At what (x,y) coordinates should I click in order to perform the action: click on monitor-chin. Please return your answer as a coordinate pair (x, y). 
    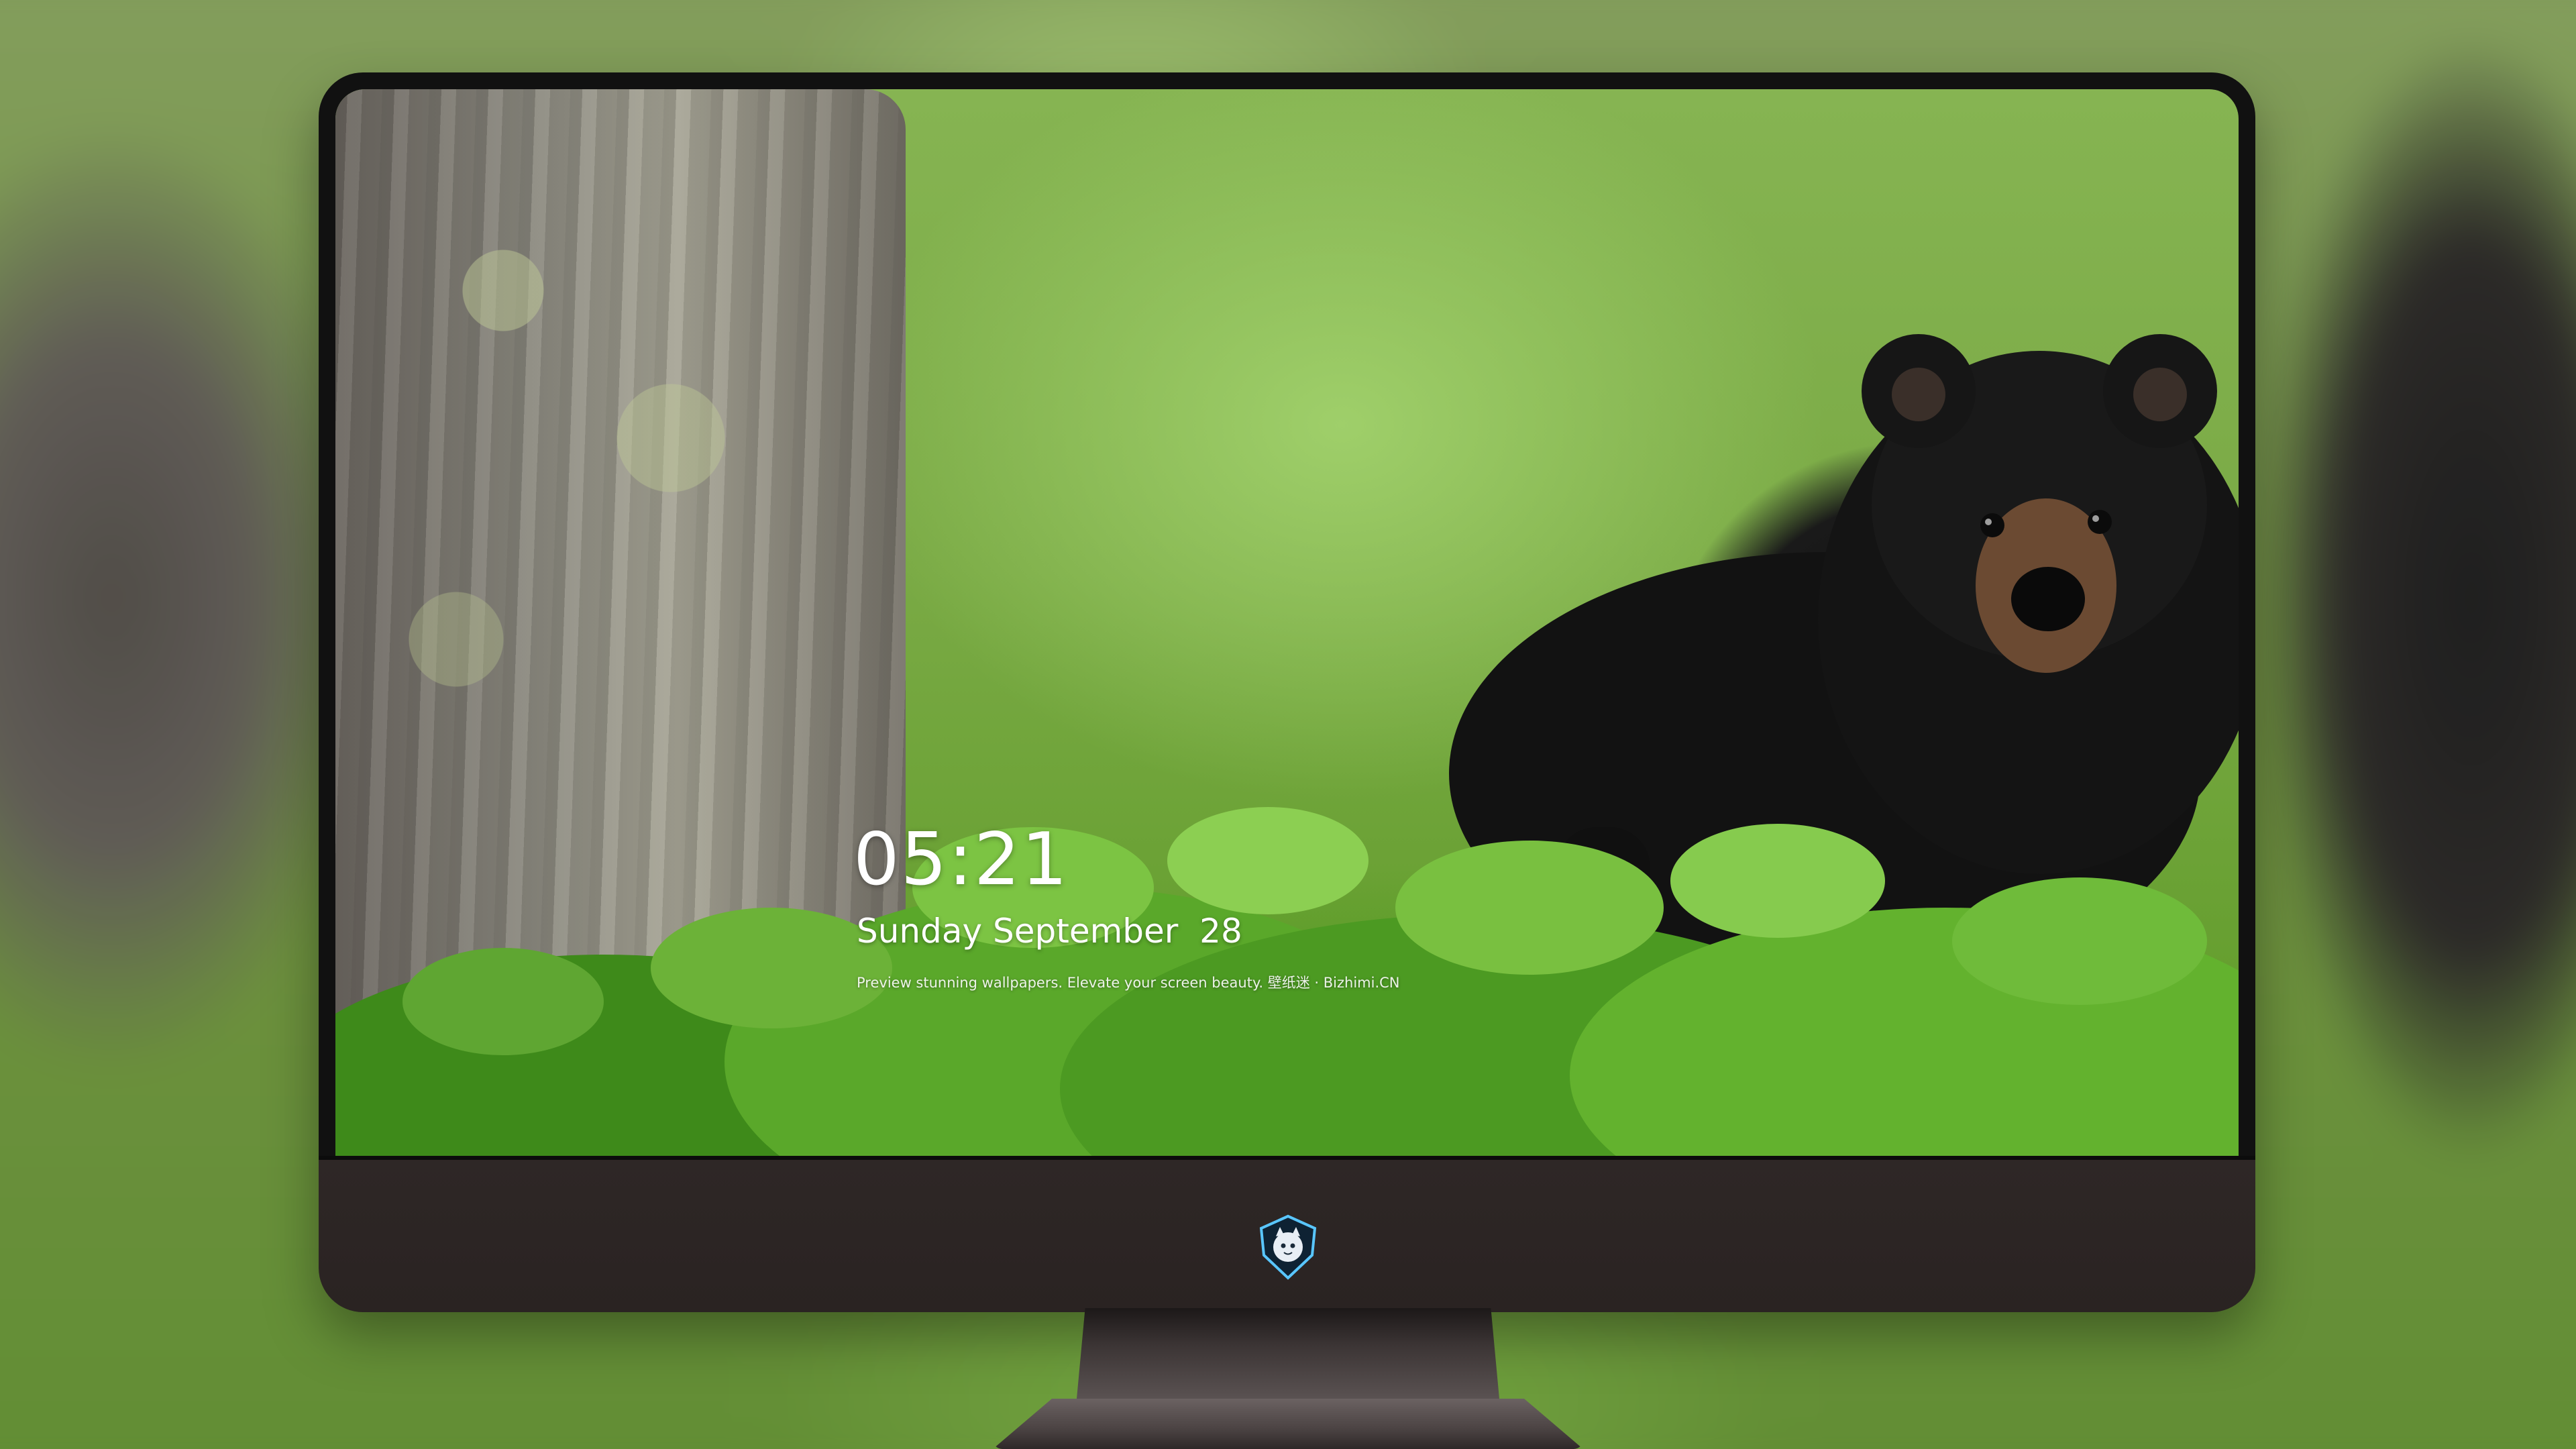
    Looking at the image, I should click on (1287, 1234).